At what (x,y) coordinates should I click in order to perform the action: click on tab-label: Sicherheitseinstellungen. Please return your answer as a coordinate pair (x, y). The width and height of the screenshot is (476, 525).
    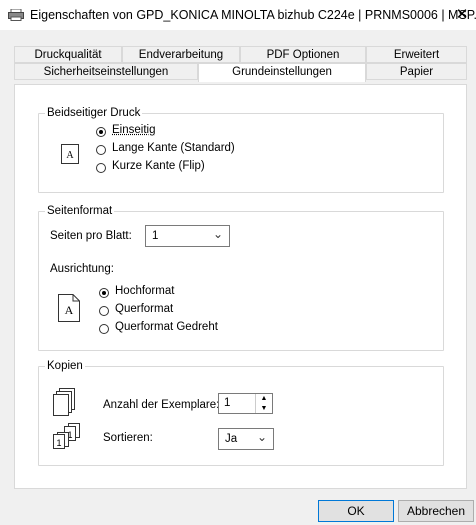
    Looking at the image, I should click on (106, 72).